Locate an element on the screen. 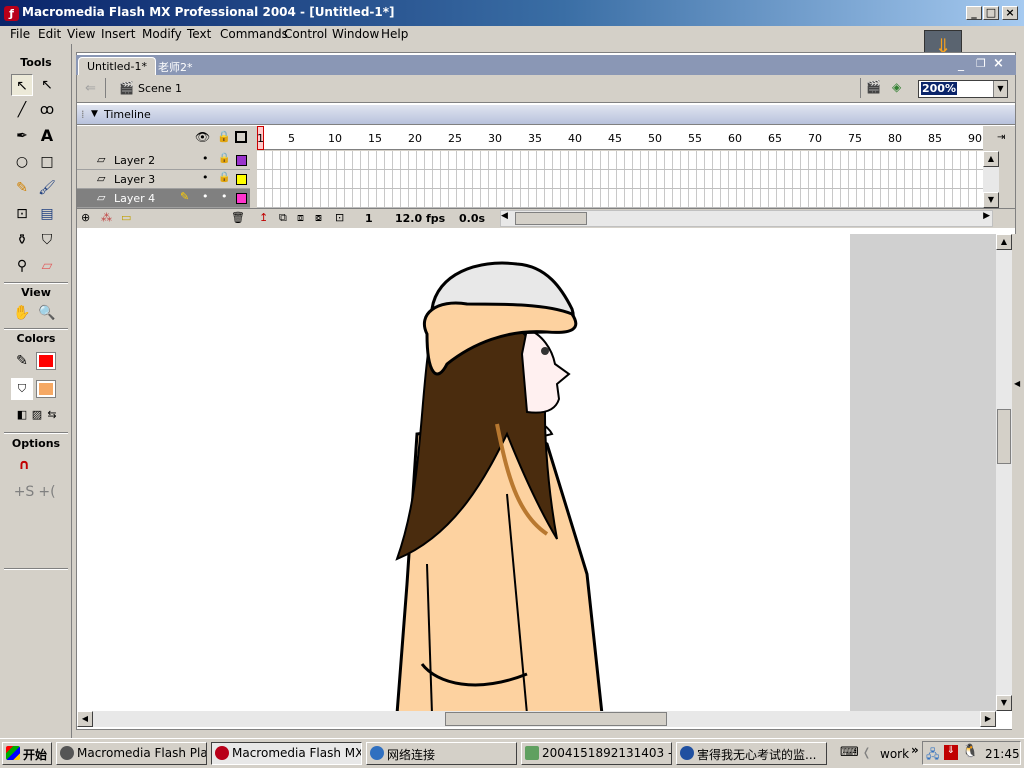 The width and height of the screenshot is (1024, 768). doc-close-icon: × is located at coordinates (998, 63).